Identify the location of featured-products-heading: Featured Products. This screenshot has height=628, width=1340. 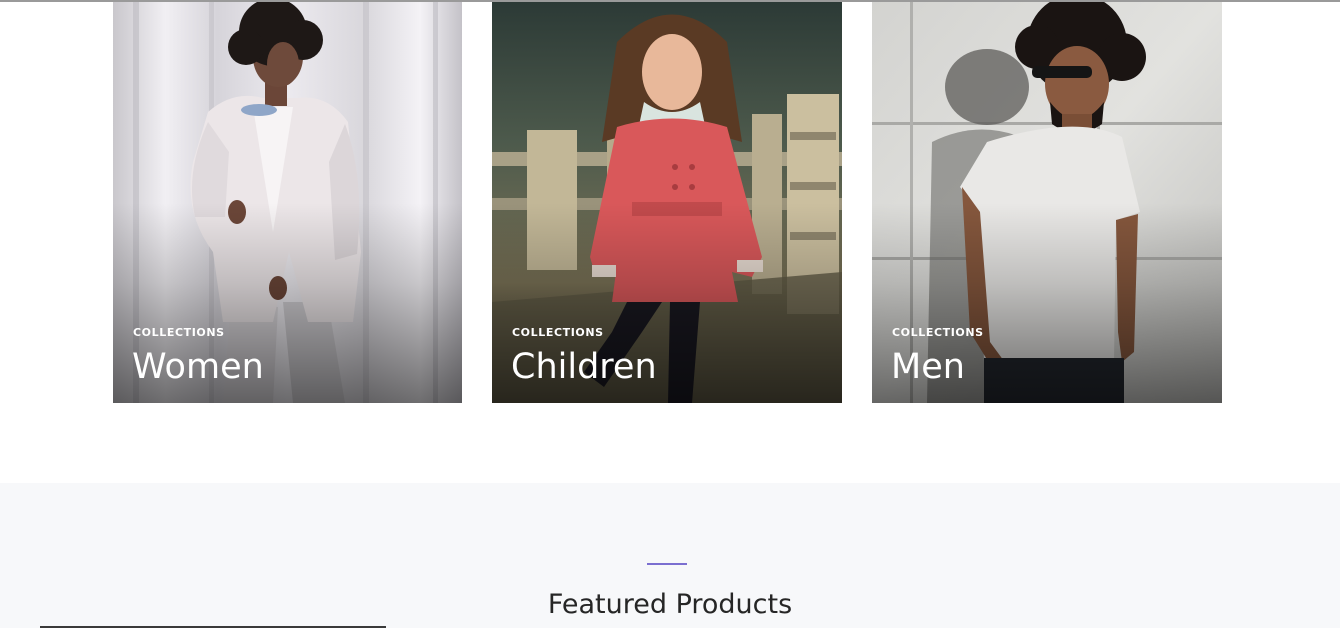
(670, 604).